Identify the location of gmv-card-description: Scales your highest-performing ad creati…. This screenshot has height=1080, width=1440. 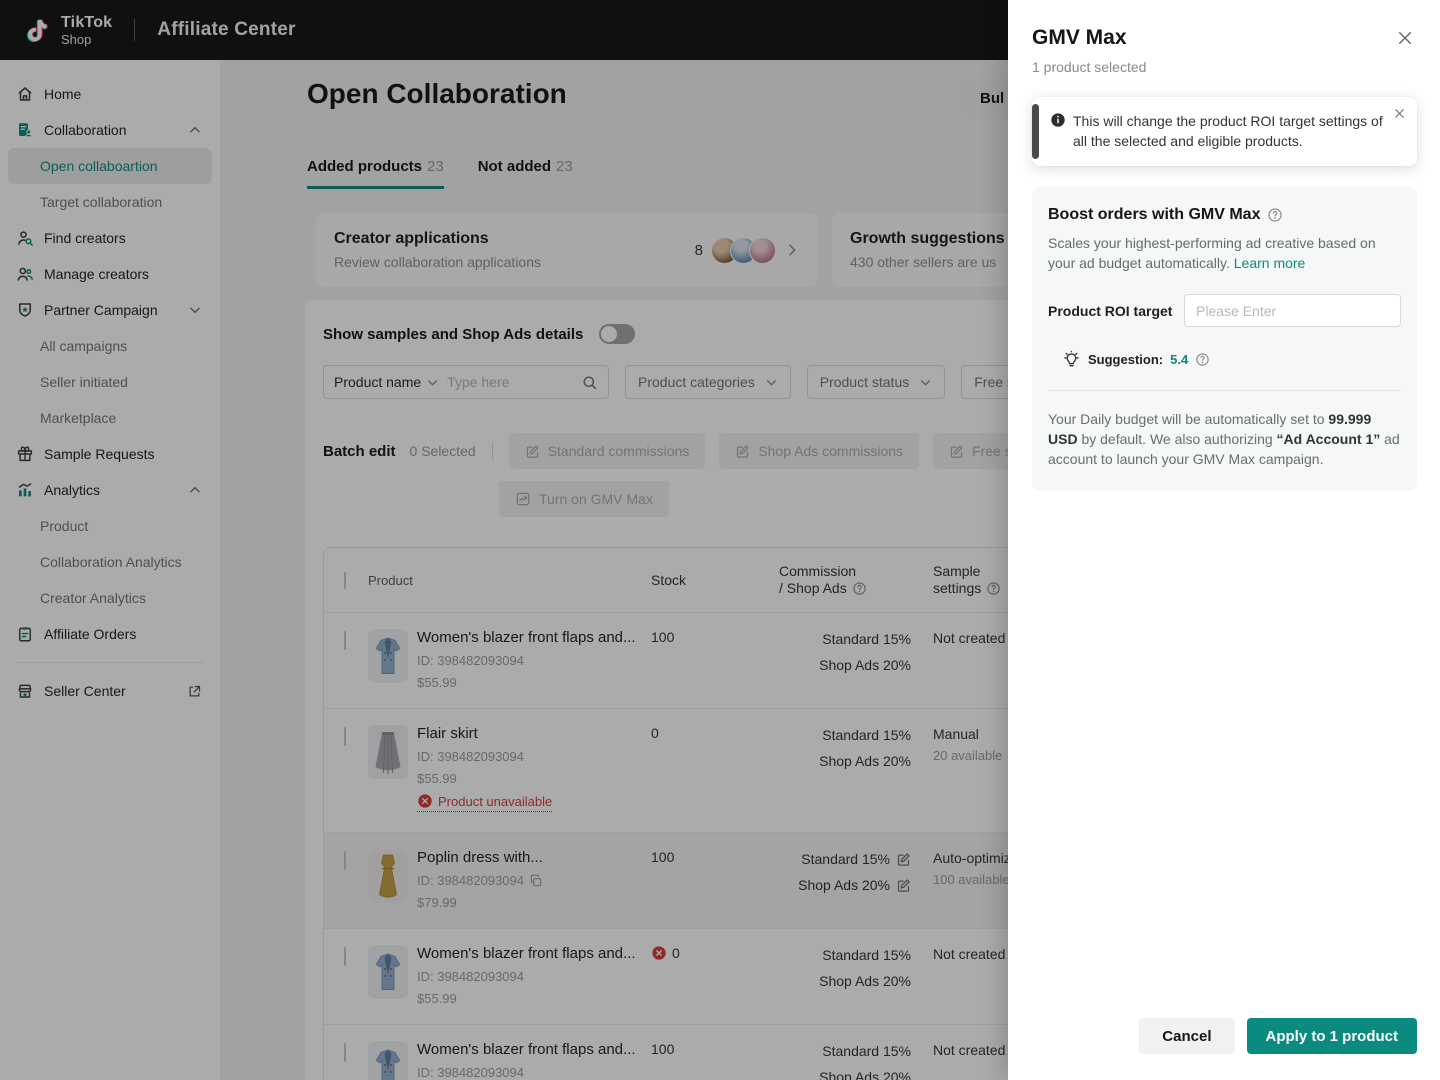
(1212, 253).